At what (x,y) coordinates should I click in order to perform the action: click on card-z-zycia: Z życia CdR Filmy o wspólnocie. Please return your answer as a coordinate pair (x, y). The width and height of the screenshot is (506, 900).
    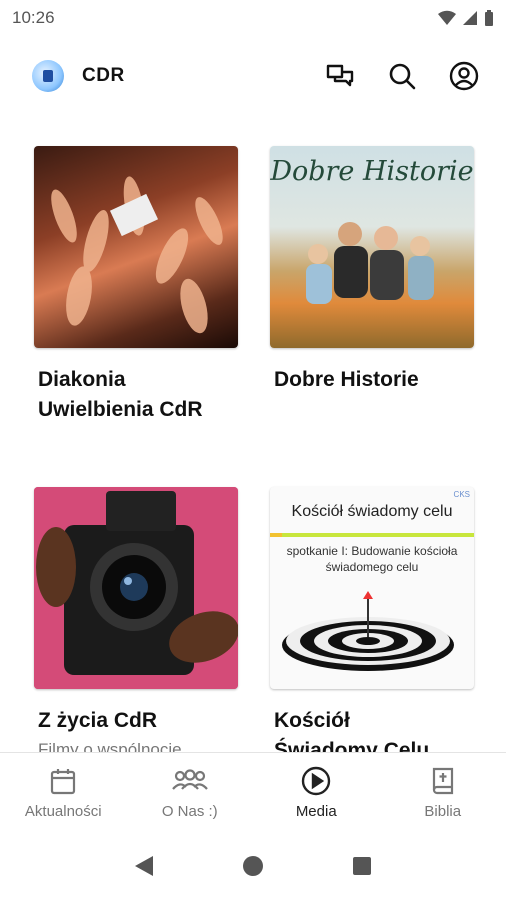
    Looking at the image, I should click on (136, 623).